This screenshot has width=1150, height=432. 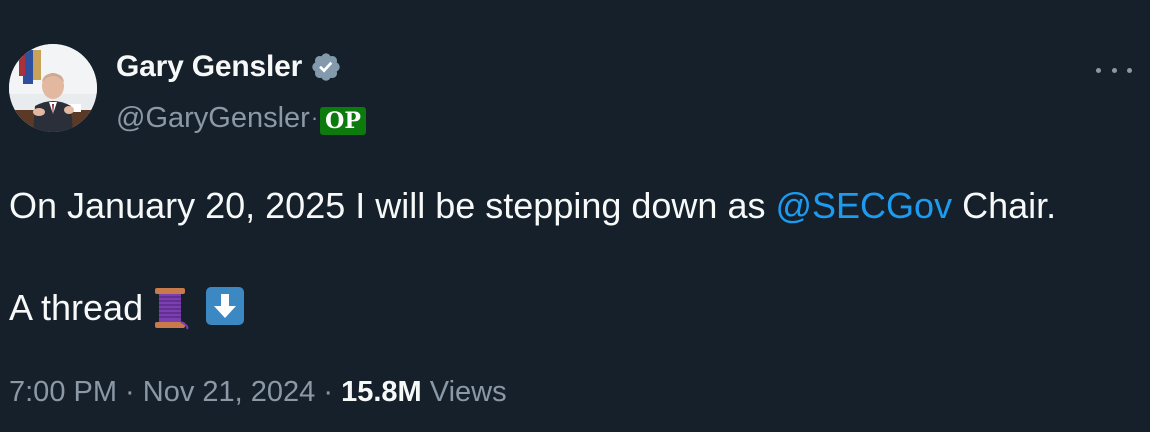 I want to click on author-handle: @GaryGensler, so click(x=213, y=118).